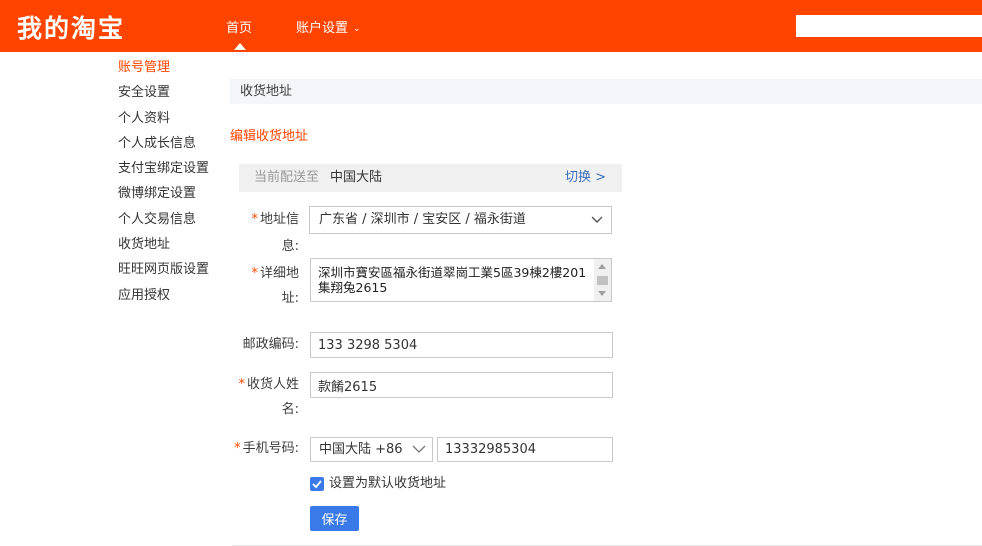 The width and height of the screenshot is (982, 546). What do you see at coordinates (290, 246) in the screenshot?
I see `region-label-cont: 息:` at bounding box center [290, 246].